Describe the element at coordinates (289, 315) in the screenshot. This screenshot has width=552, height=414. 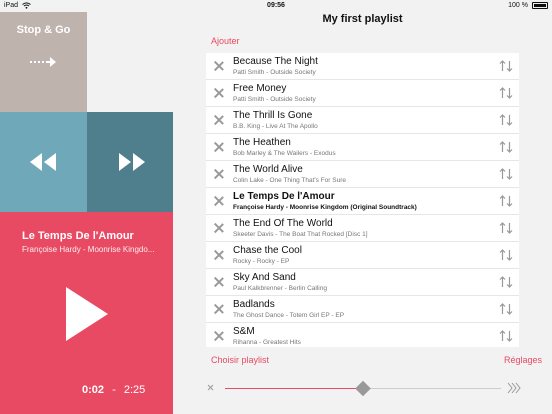
I see `track-subtitle: The Ghost Dance - Totem Girl EP - EP` at that location.